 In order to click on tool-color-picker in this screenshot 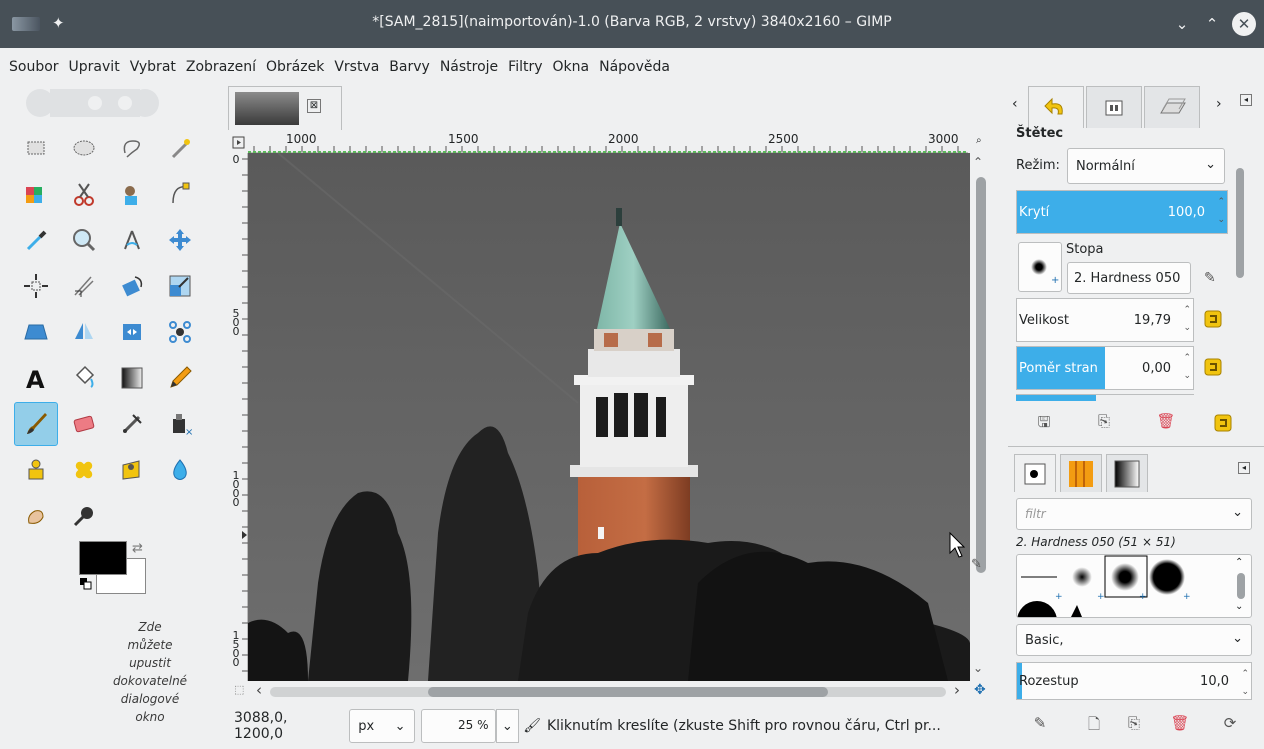, I will do `click(36, 240)`.